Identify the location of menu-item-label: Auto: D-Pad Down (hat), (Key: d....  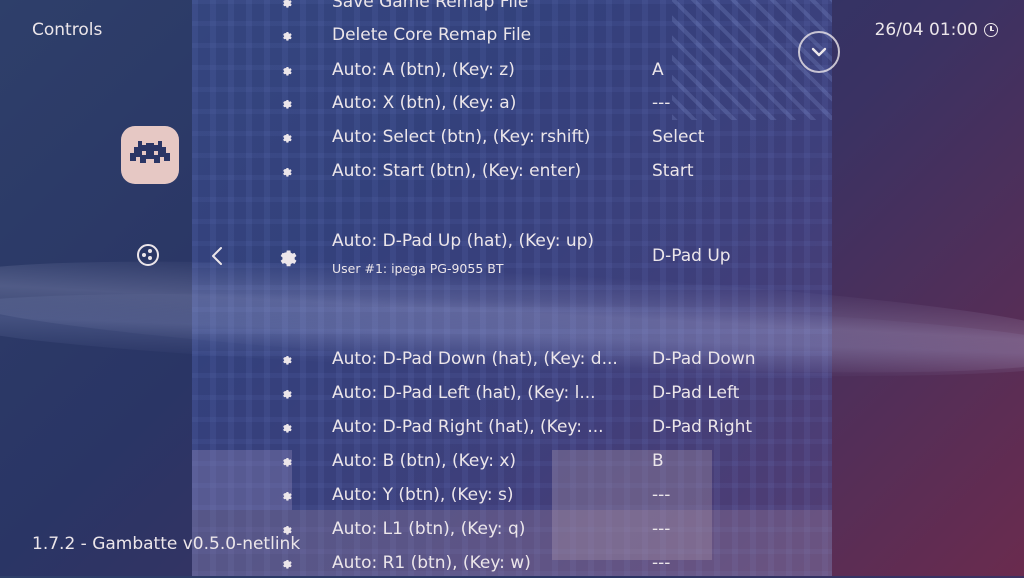
(475, 359).